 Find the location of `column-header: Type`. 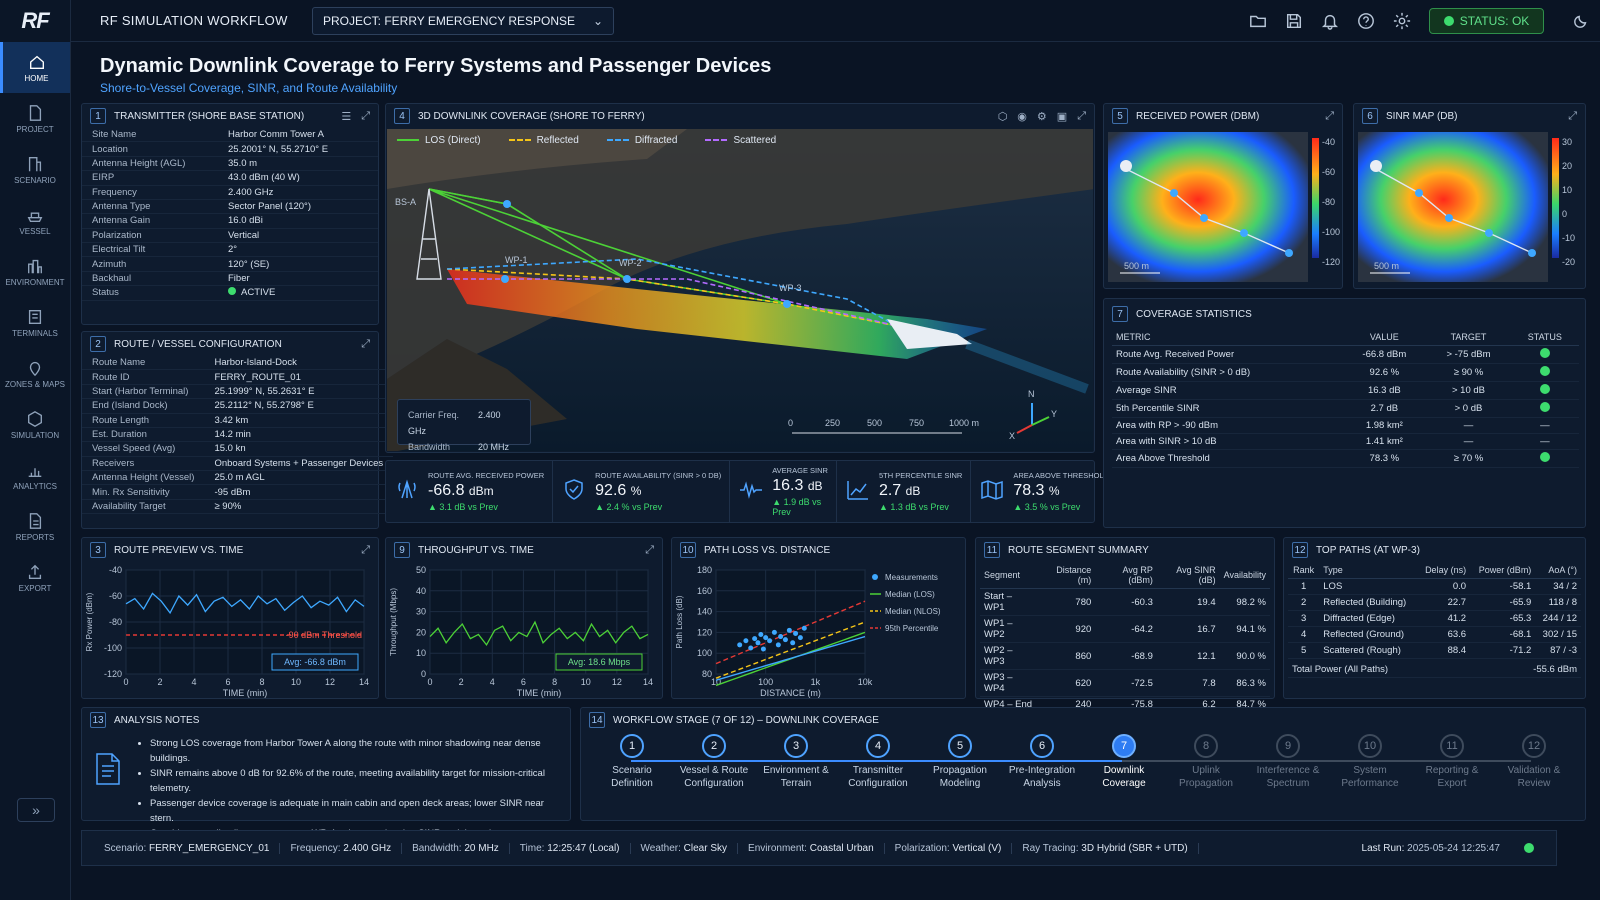

column-header: Type is located at coordinates (1368, 570).